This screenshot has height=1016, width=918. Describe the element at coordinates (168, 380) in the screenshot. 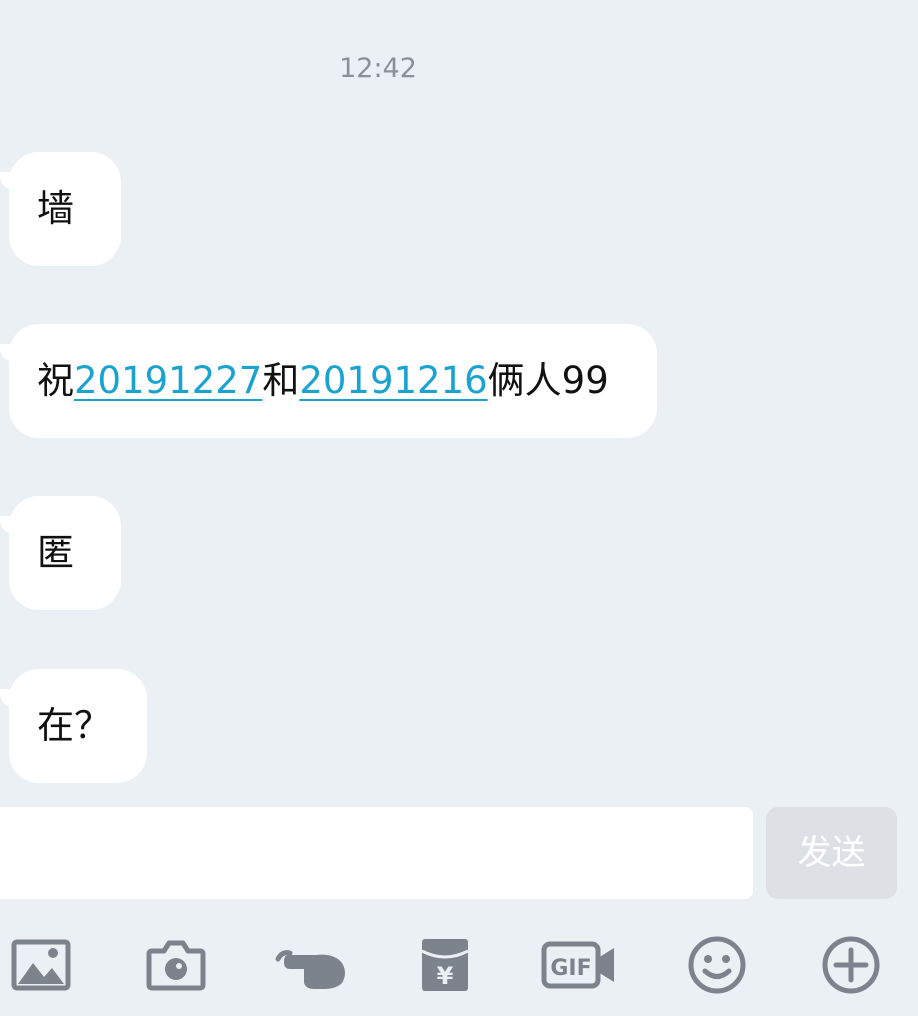

I see `number-link: 20191227` at that location.